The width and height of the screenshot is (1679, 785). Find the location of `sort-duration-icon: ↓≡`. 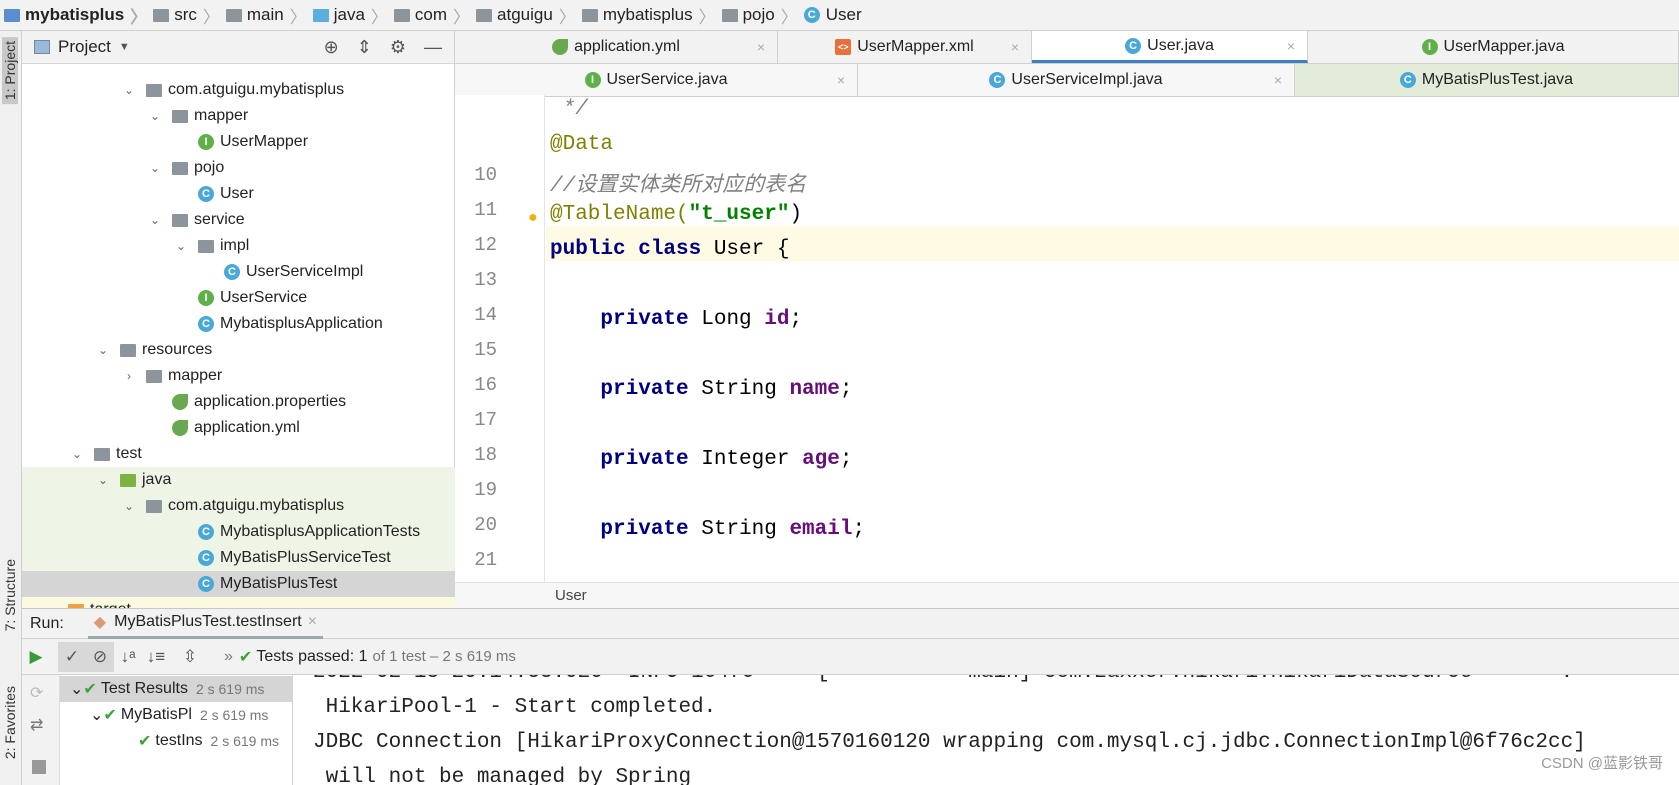

sort-duration-icon: ↓≡ is located at coordinates (156, 657).